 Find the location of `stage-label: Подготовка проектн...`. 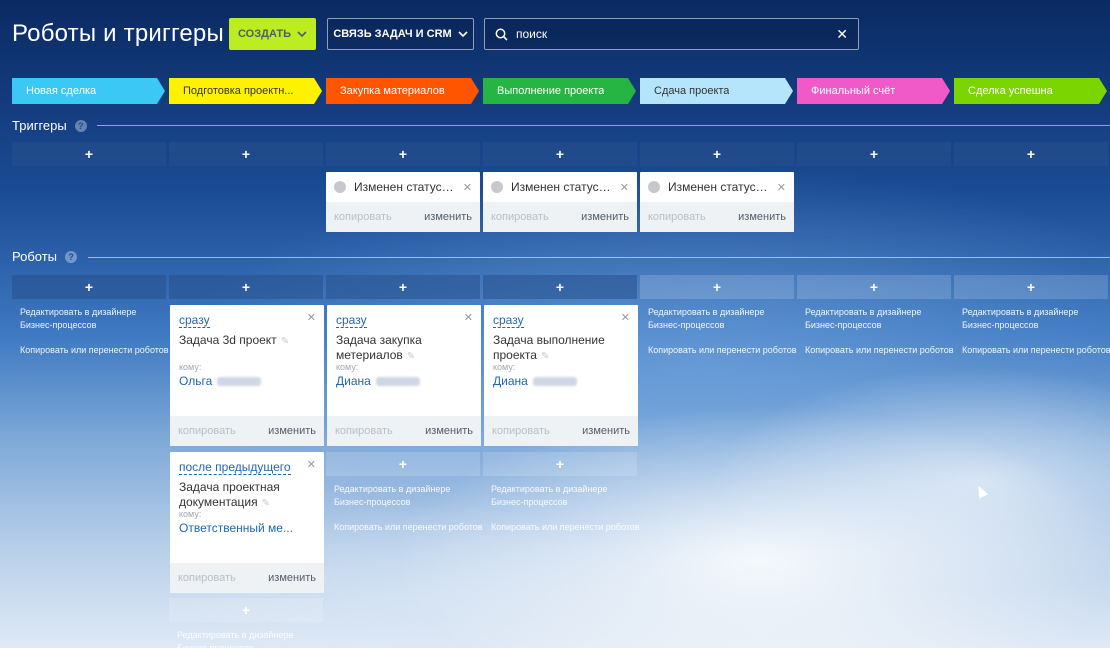

stage-label: Подготовка проектн... is located at coordinates (238, 91).